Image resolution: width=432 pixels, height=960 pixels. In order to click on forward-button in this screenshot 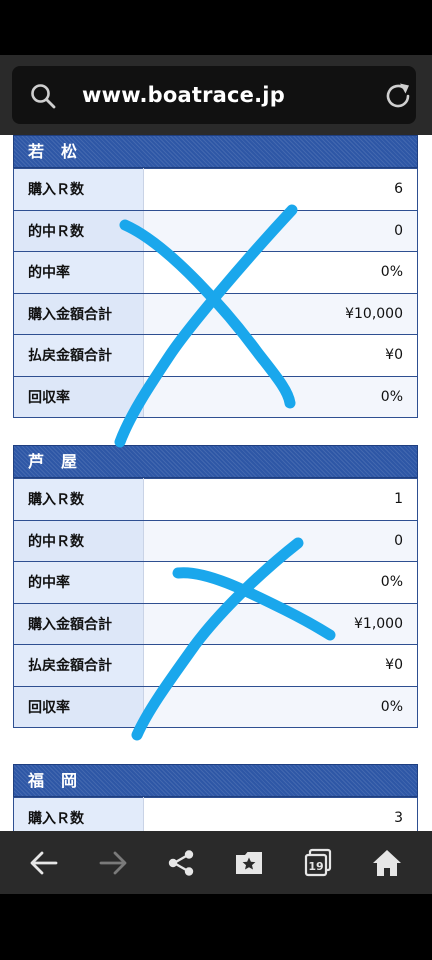, I will do `click(113, 862)`.